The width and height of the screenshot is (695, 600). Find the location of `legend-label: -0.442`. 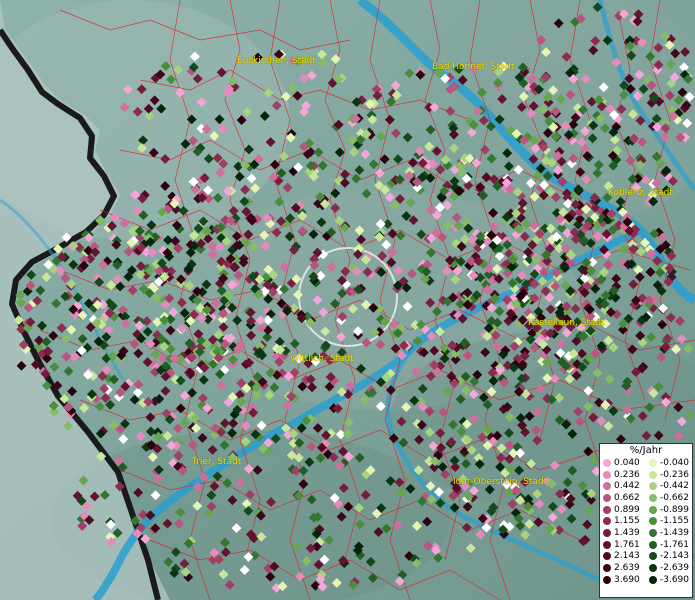

legend-label: -0.442 is located at coordinates (675, 486).